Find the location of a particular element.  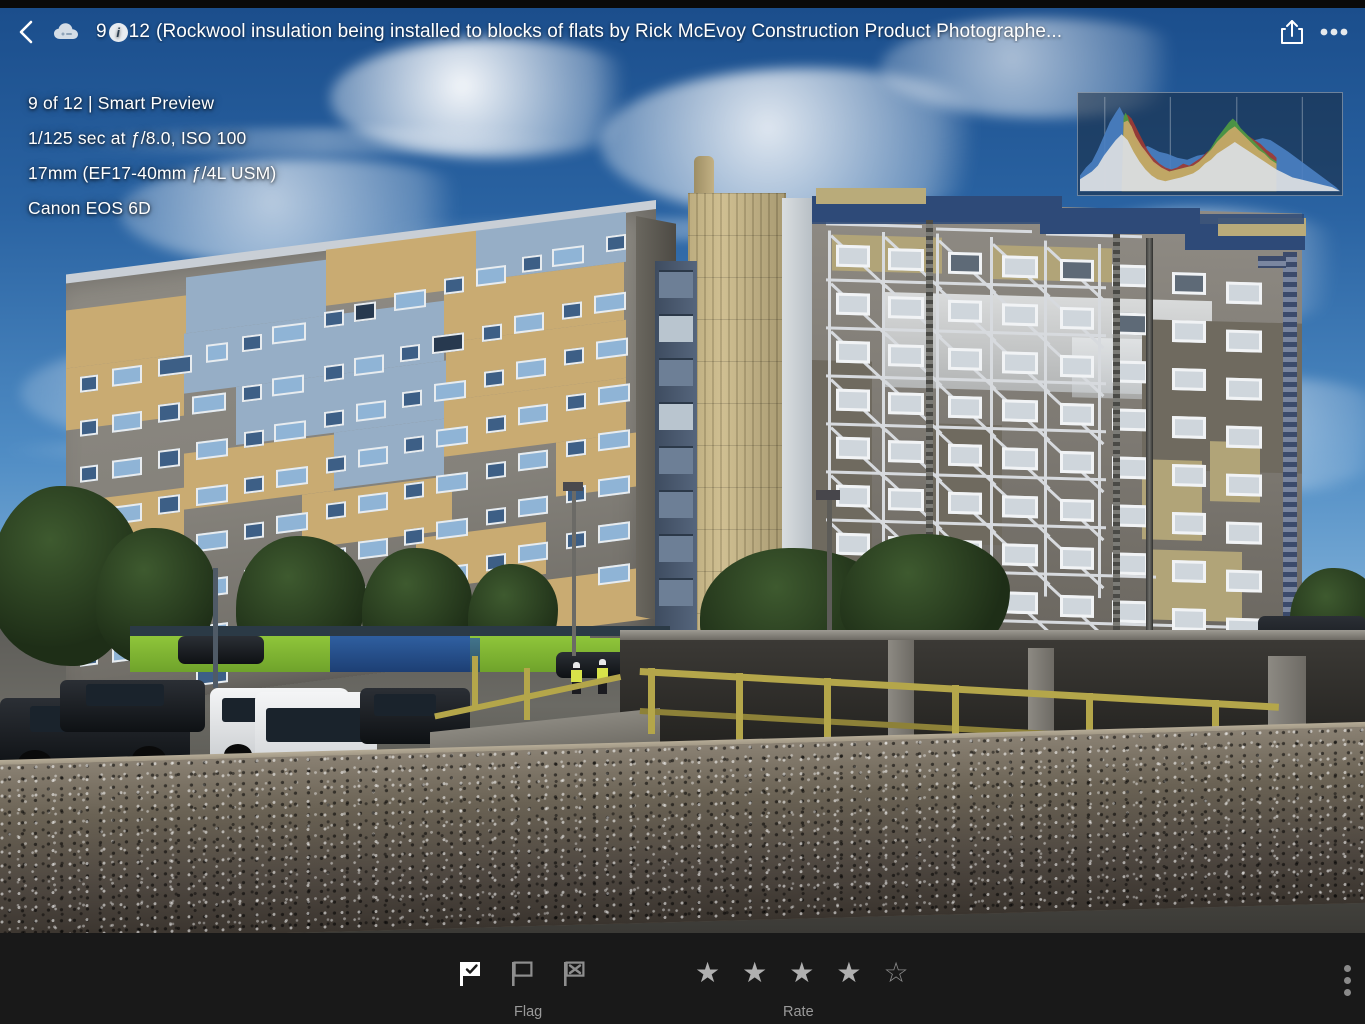

photo-counter-current: 9 is located at coordinates (101, 31).